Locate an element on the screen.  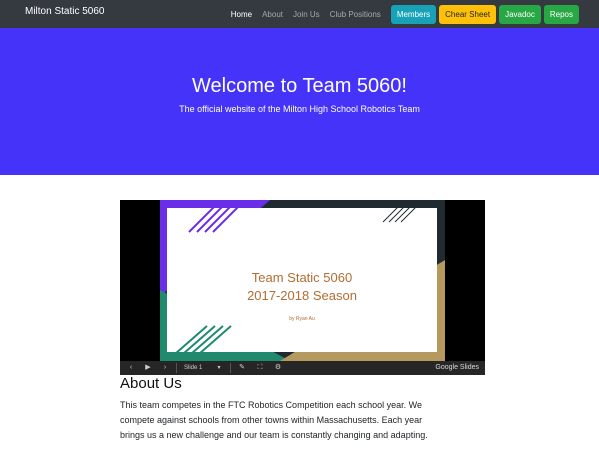
javadoc-button: Javadoc is located at coordinates (520, 14).